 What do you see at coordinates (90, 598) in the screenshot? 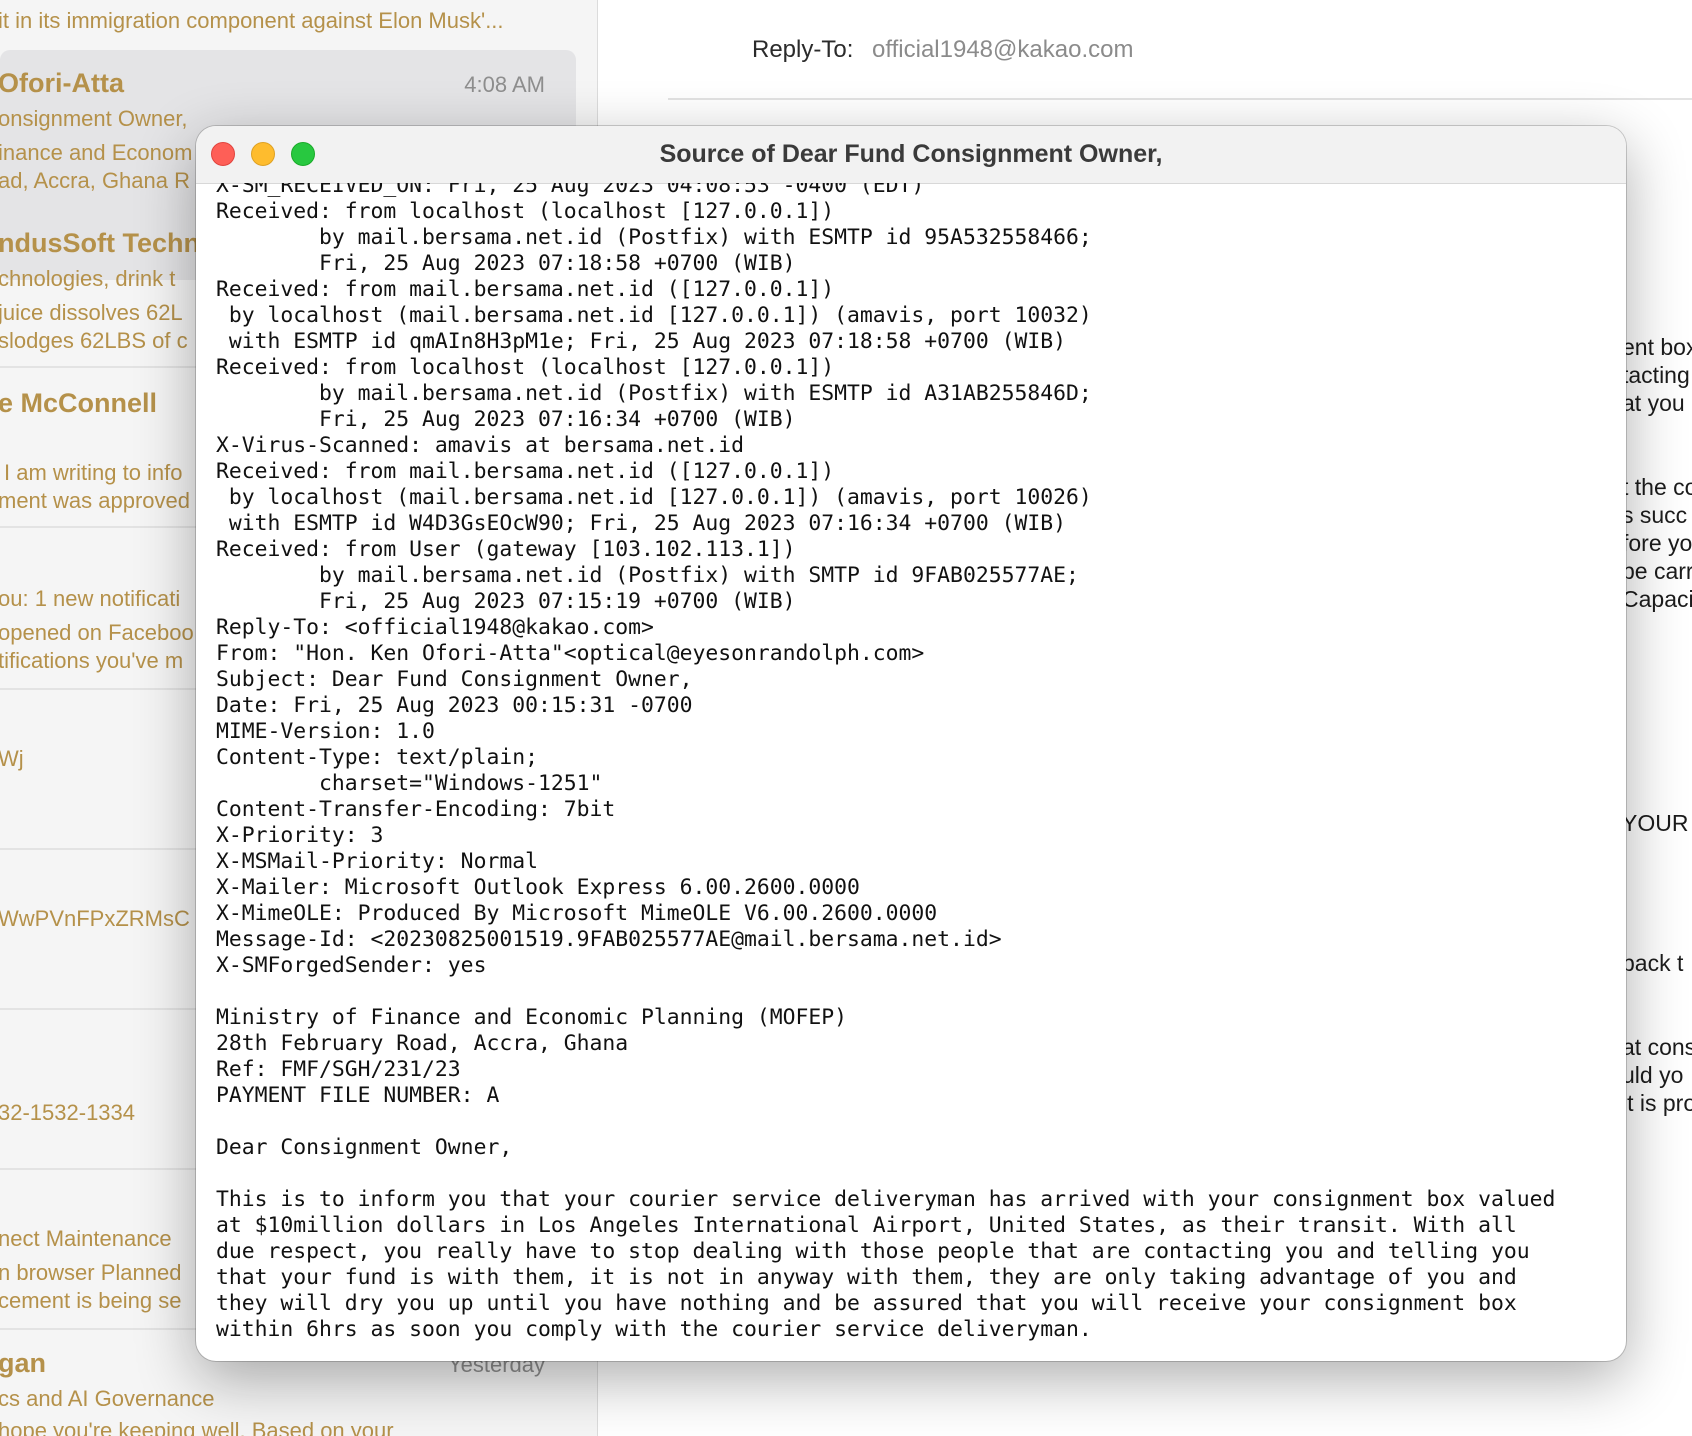
I see `message-preview-line: ou: 1 new notificati` at bounding box center [90, 598].